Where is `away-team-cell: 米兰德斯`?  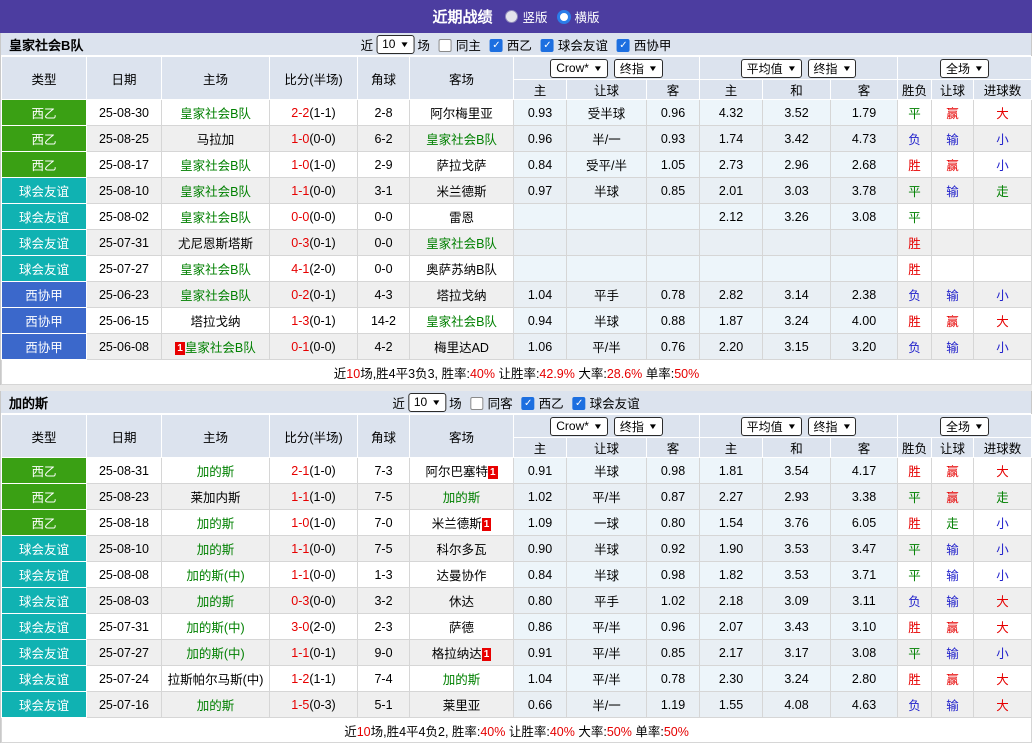 away-team-cell: 米兰德斯 is located at coordinates (461, 190).